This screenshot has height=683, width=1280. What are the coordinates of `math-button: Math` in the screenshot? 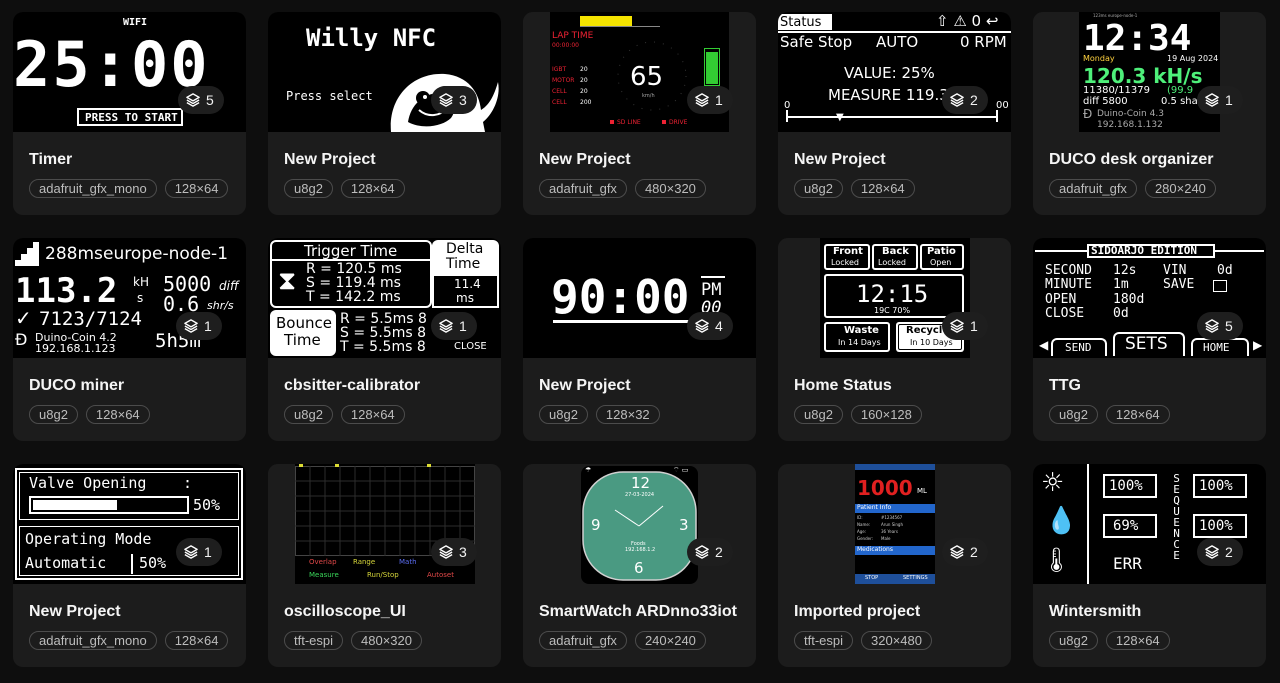 It's located at (408, 562).